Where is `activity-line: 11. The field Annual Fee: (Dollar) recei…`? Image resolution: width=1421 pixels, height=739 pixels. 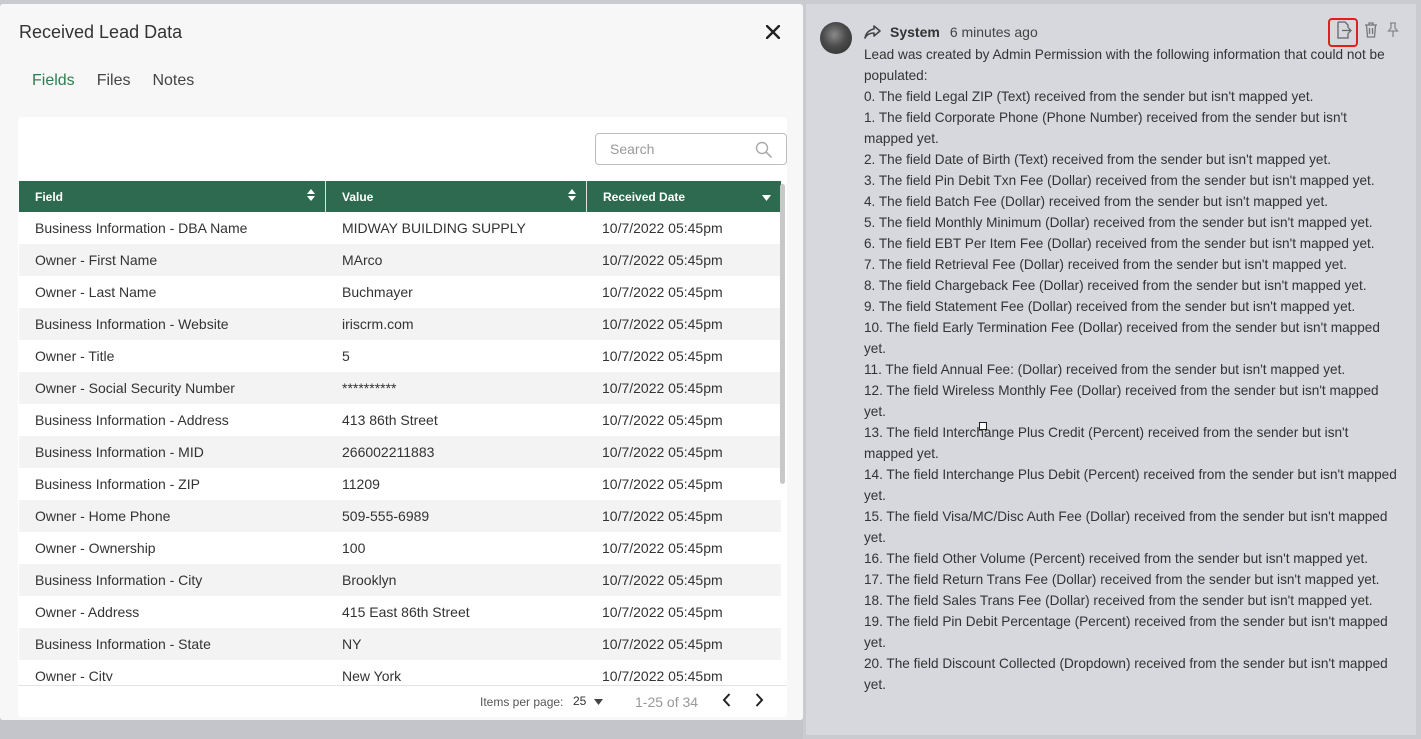
activity-line: 11. The field Annual Fee: (Dollar) recei… is located at coordinates (1105, 369).